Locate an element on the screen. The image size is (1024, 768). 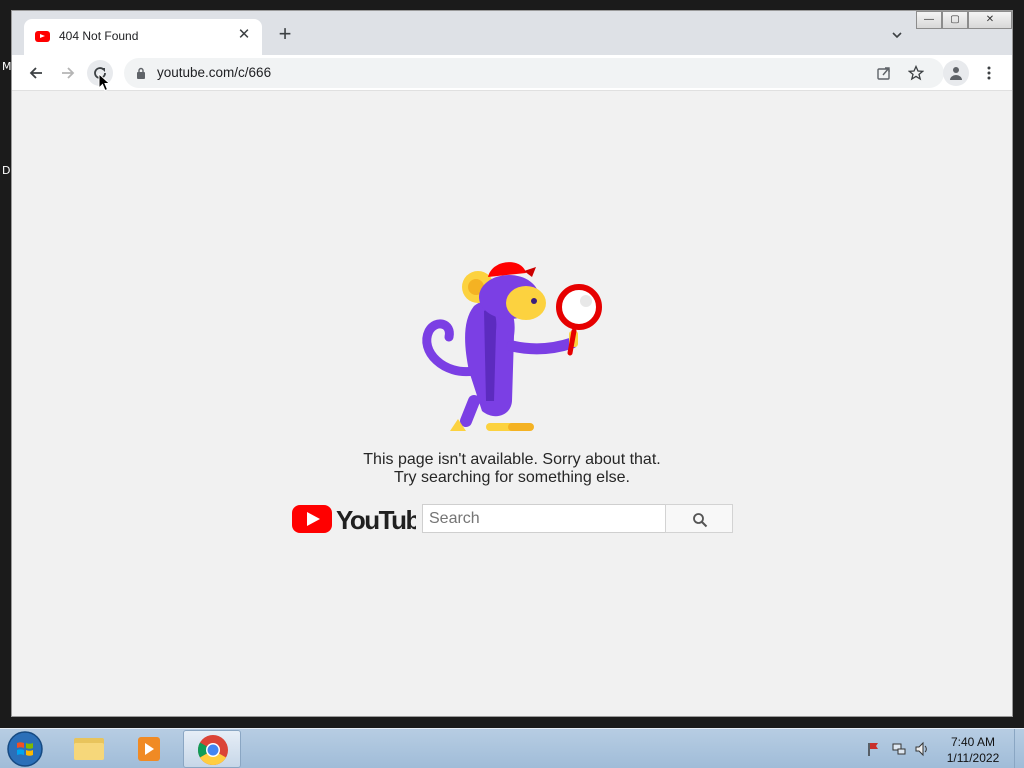
taskbar-media-player is located at coordinates (149, 749).